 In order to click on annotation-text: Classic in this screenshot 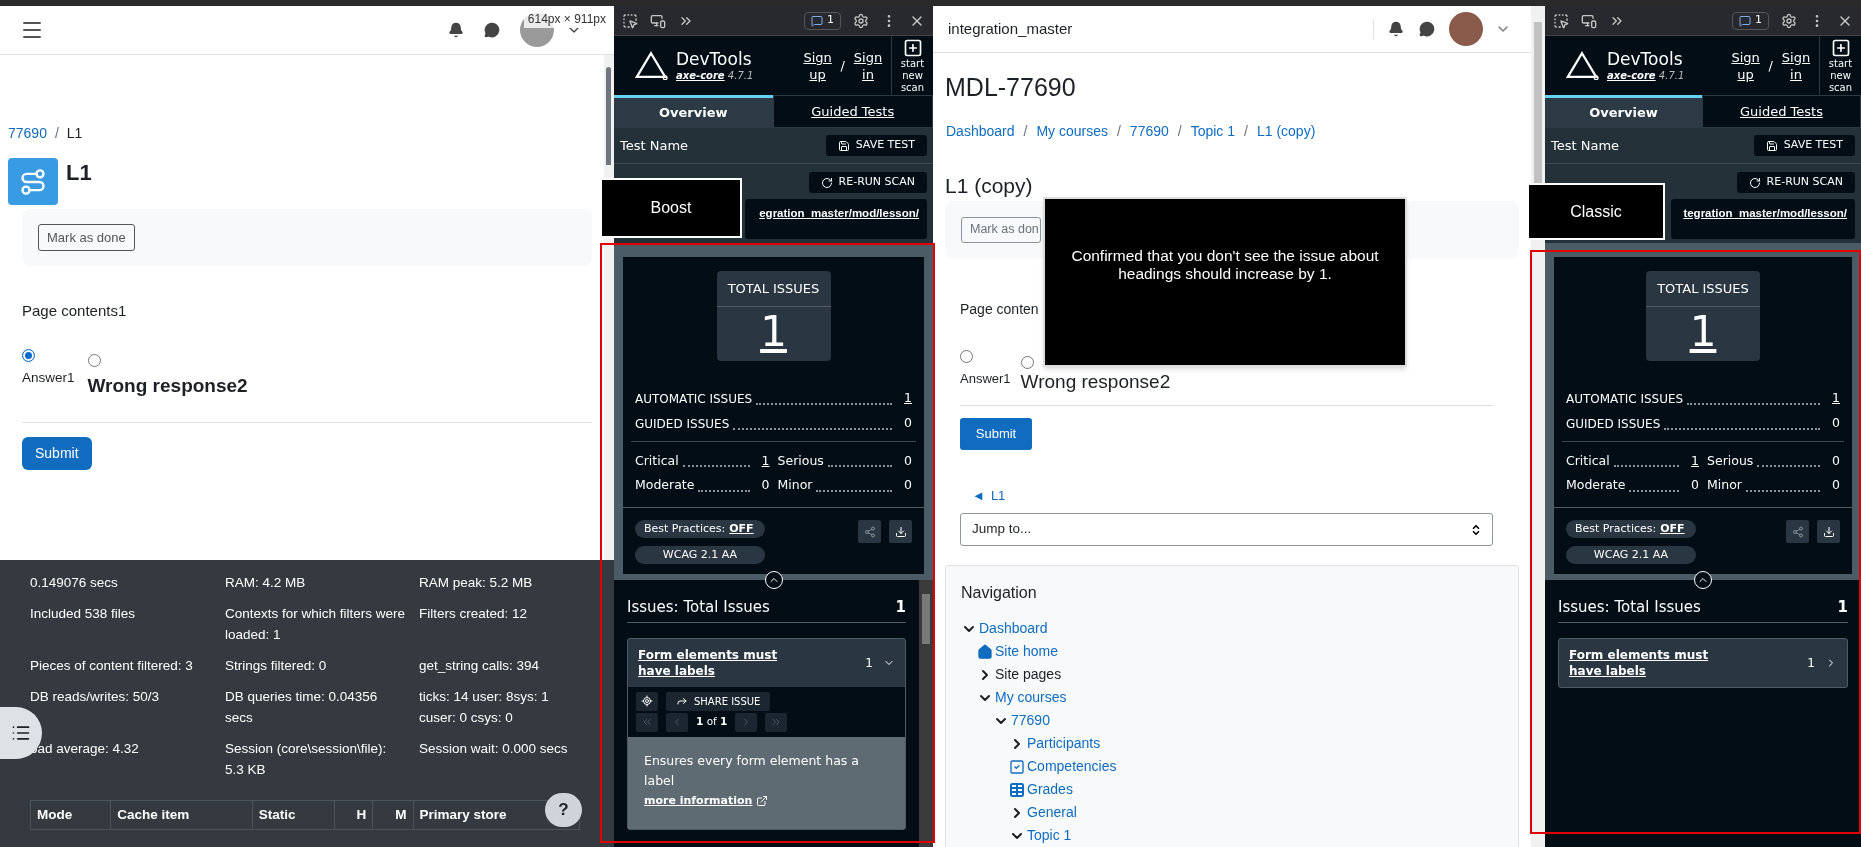, I will do `click(1596, 211)`.